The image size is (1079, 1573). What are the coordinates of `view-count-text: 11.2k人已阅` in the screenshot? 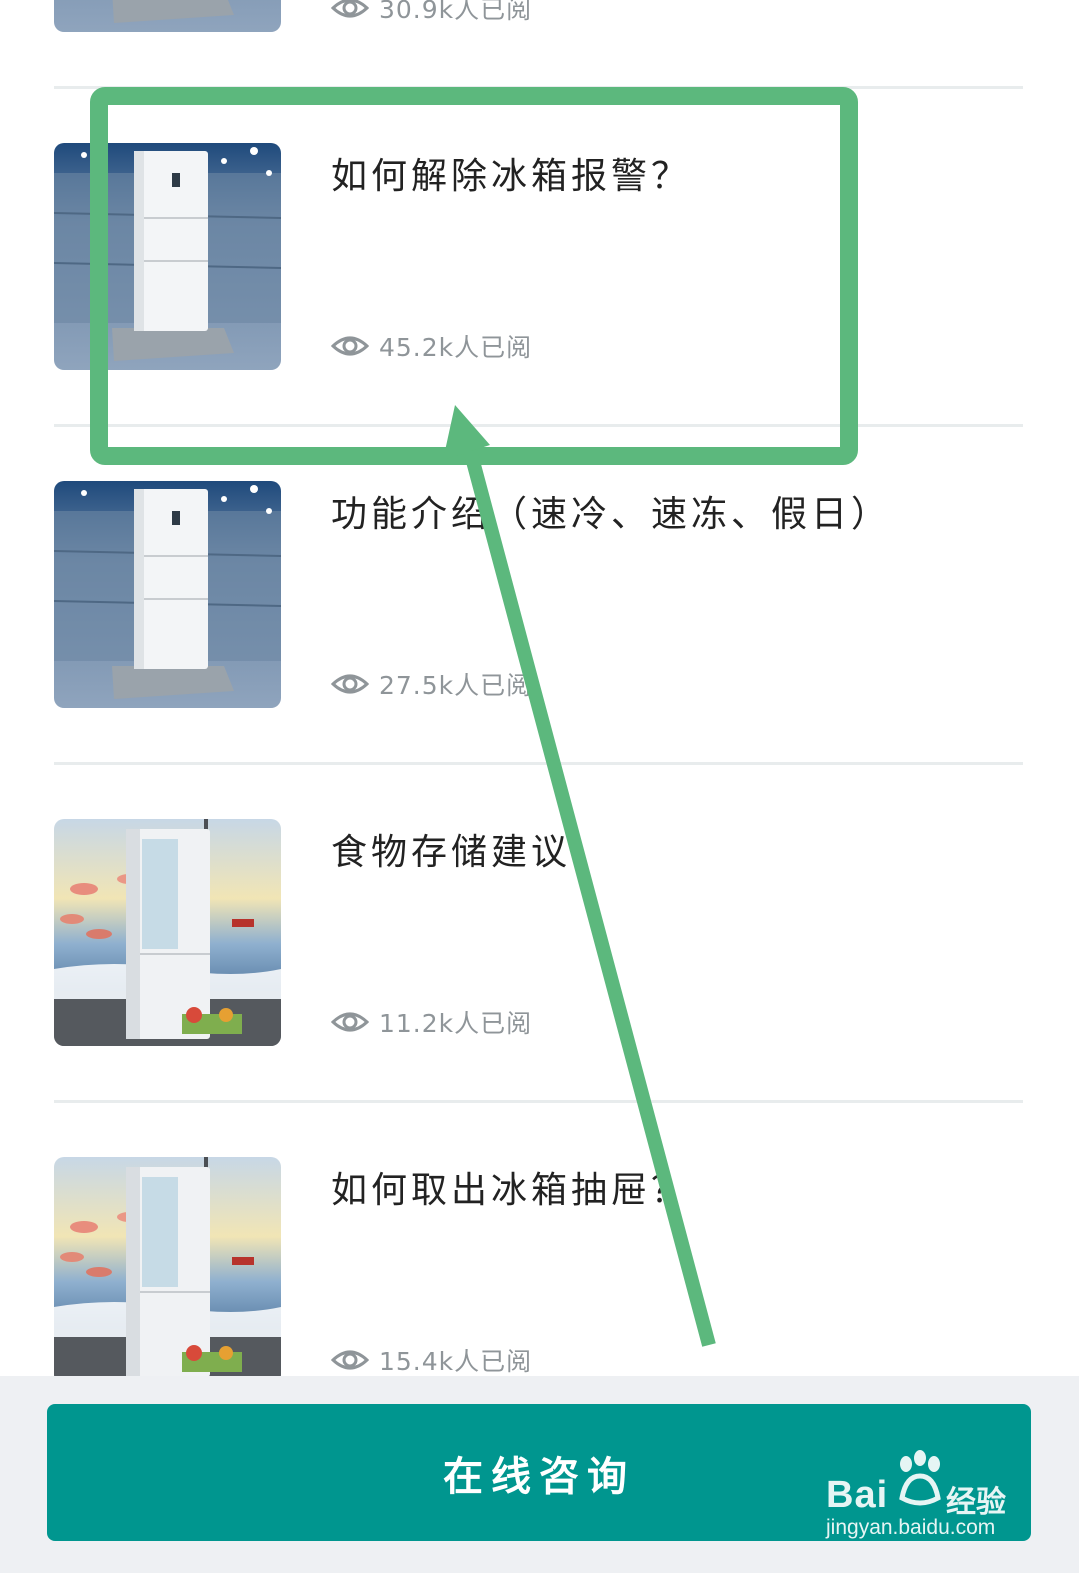 It's located at (456, 1023).